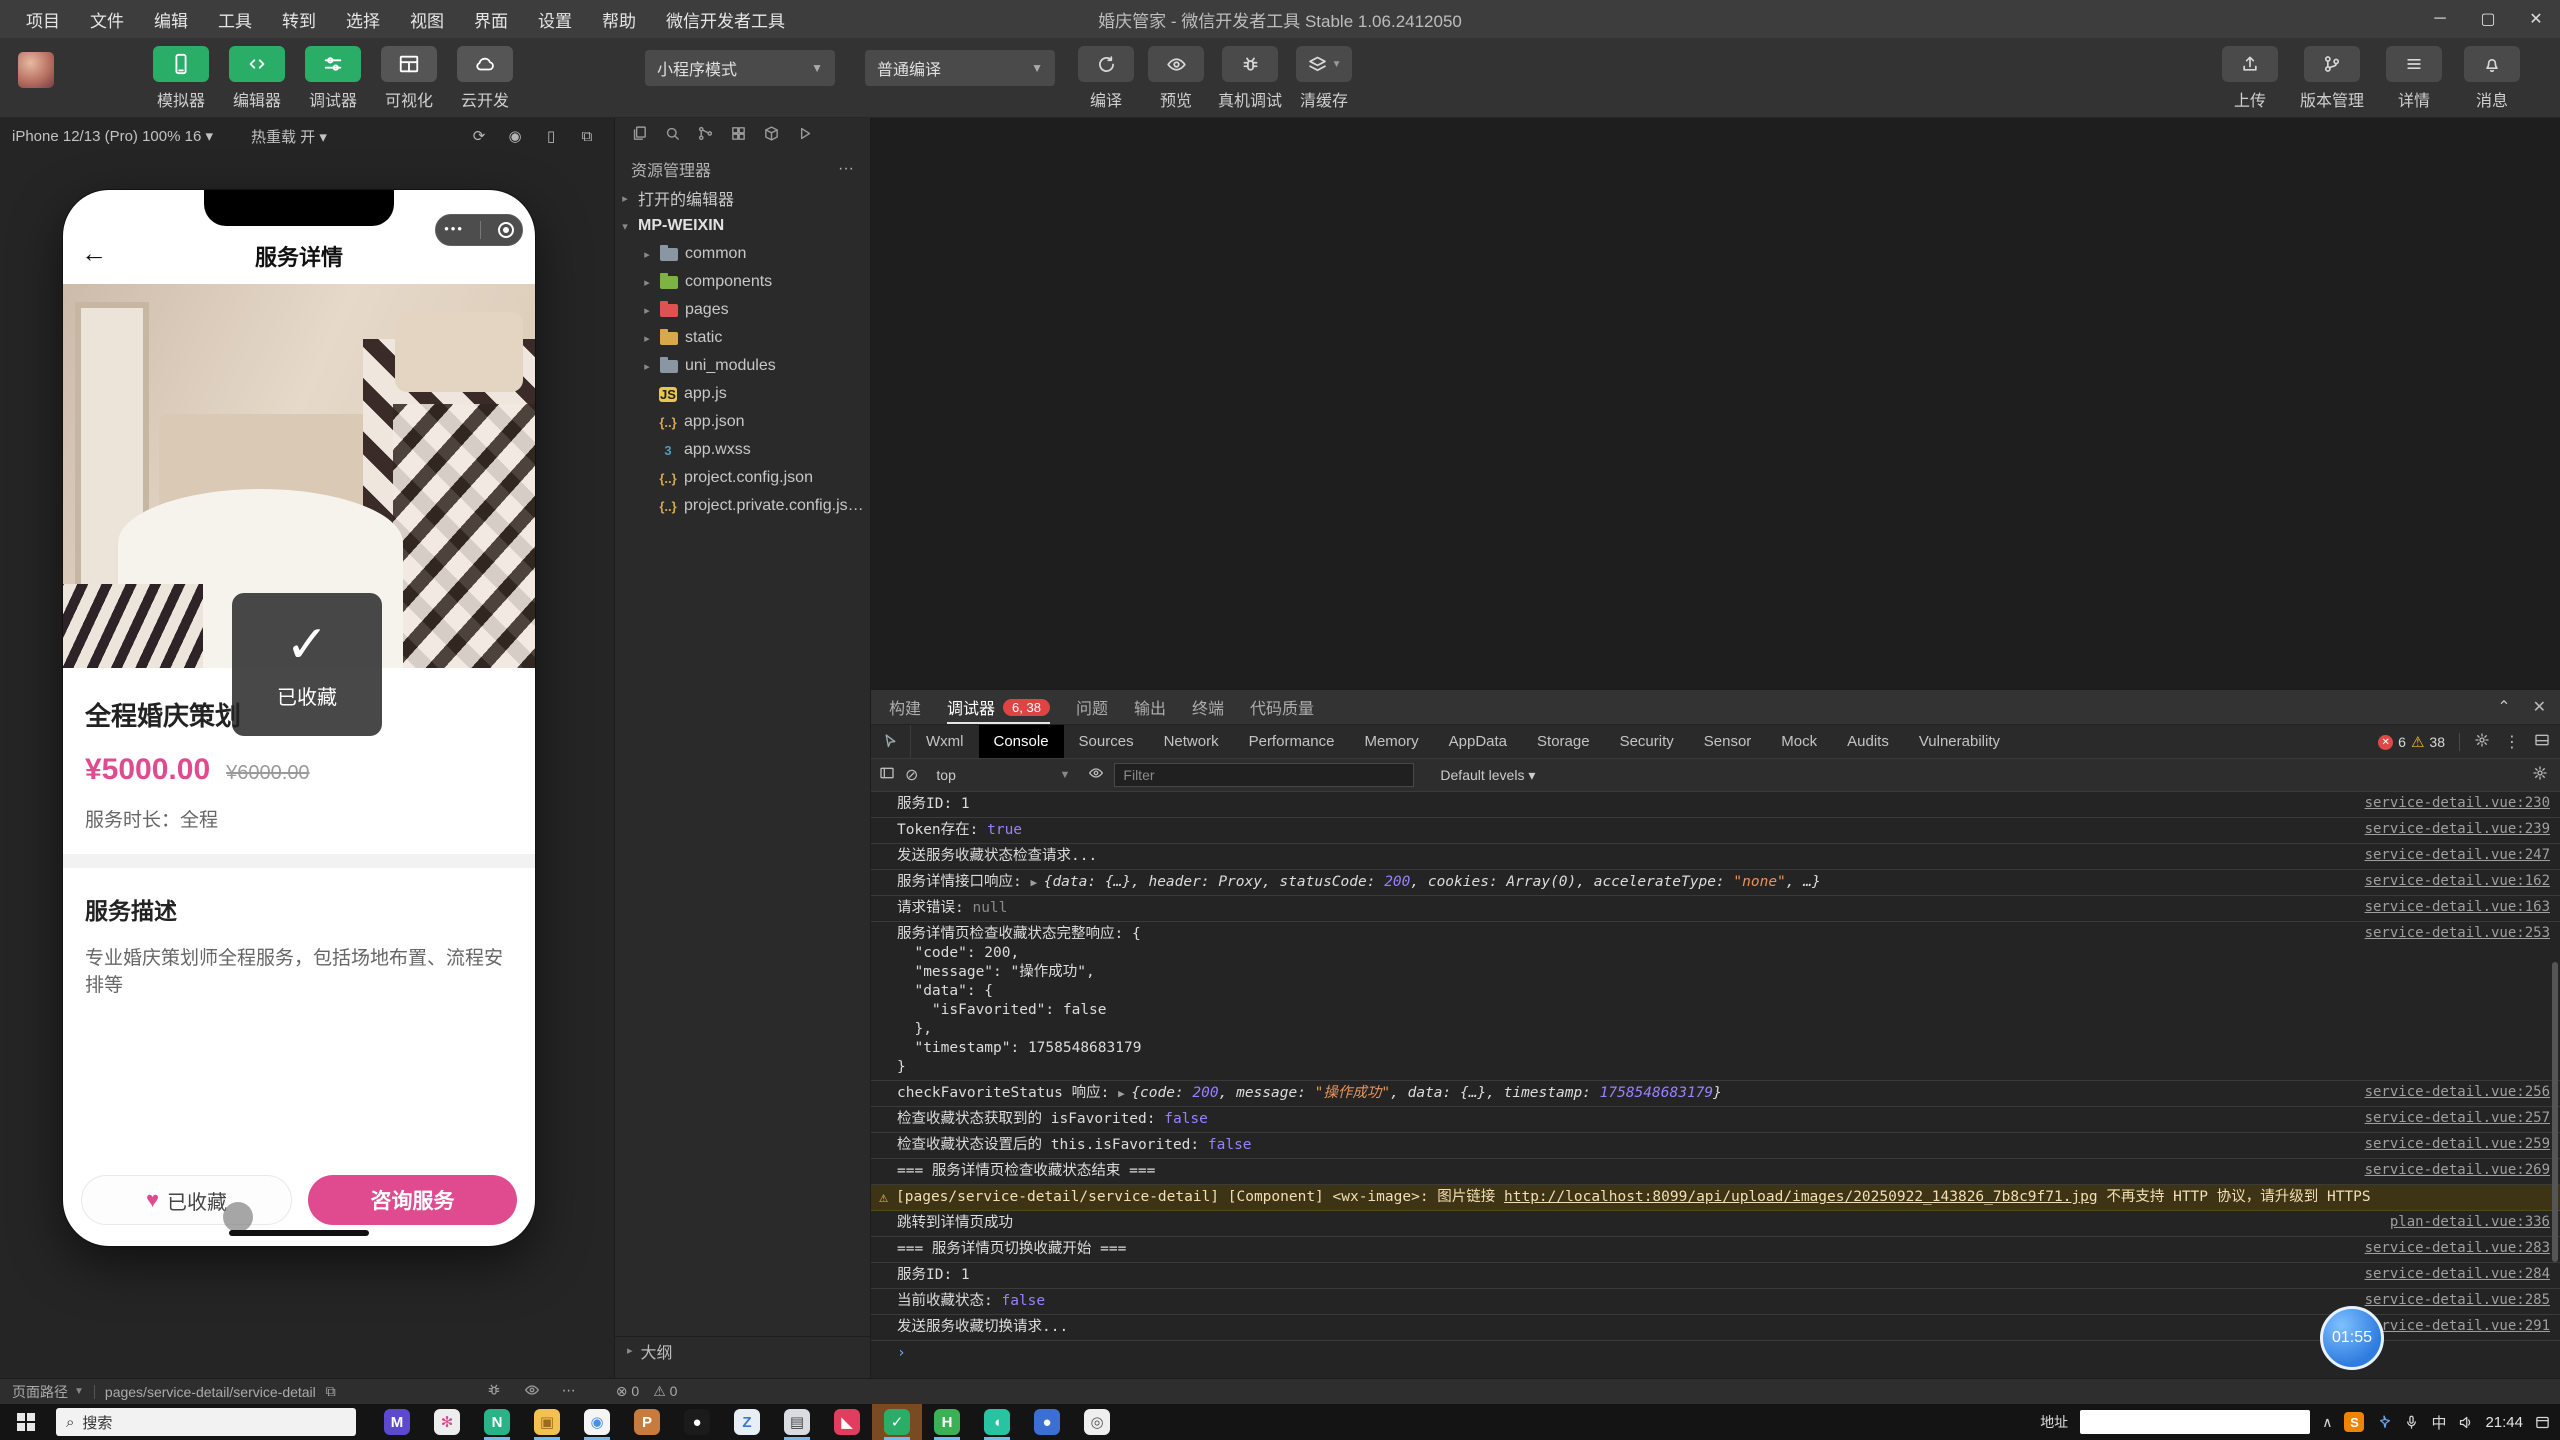 This screenshot has width=2560, height=1440. Describe the element at coordinates (569, 1391) in the screenshot. I see `more-icon: ⋯` at that location.